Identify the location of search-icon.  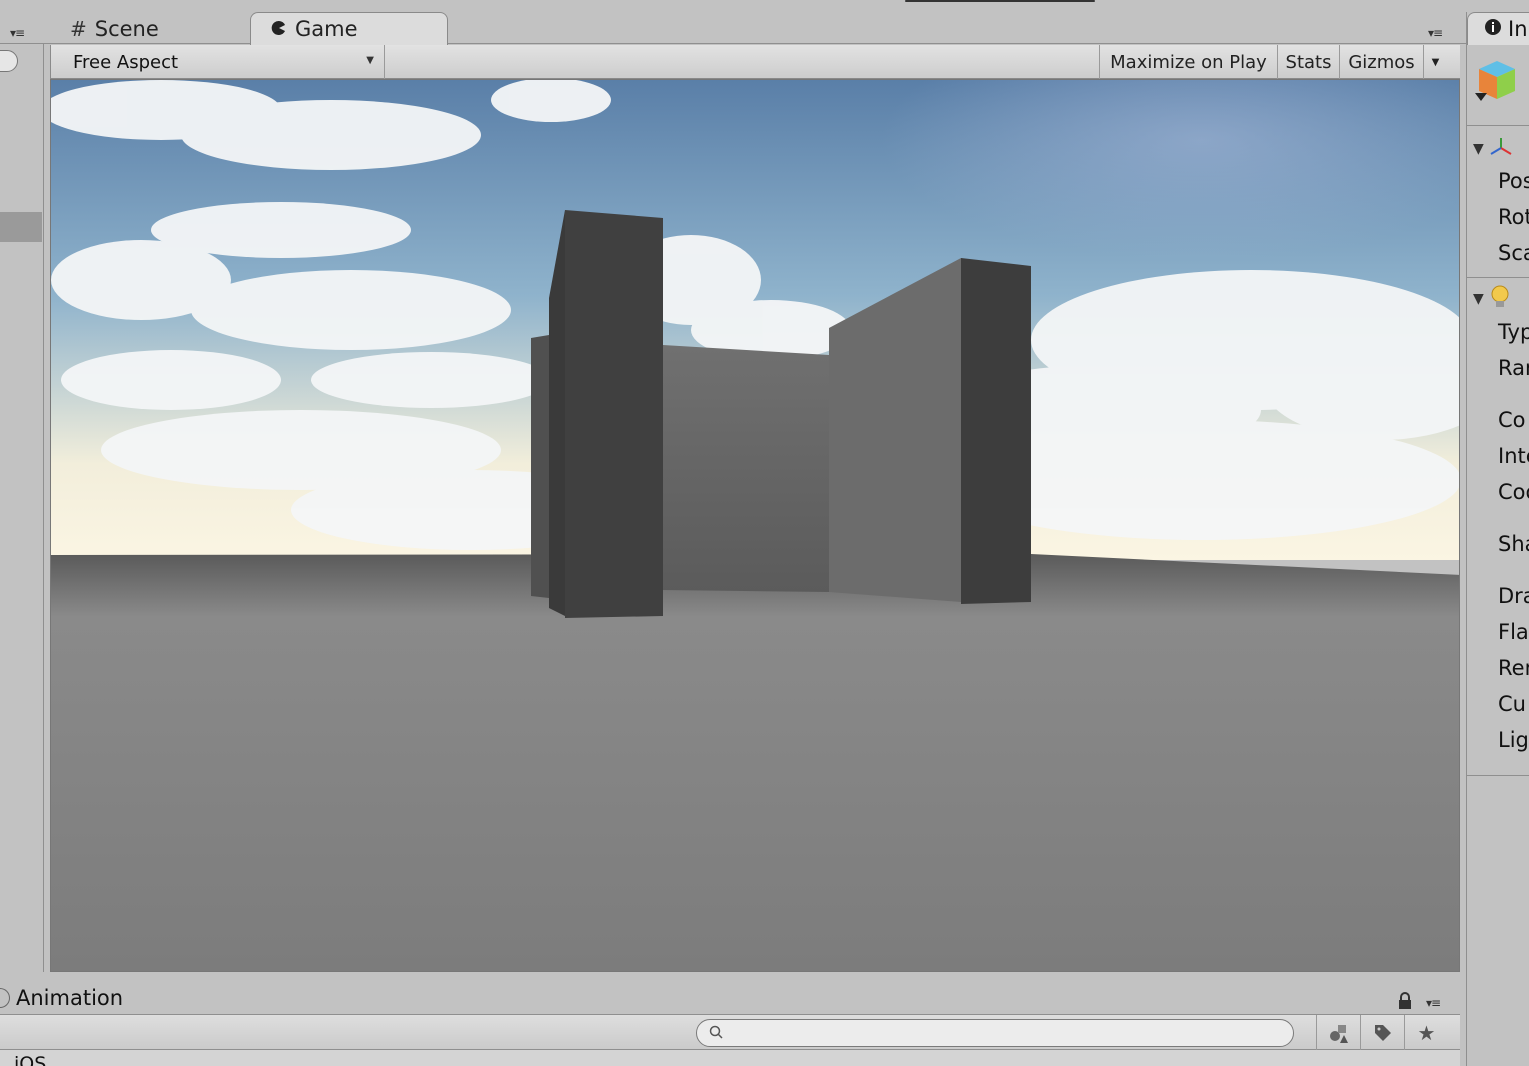
(716, 1033).